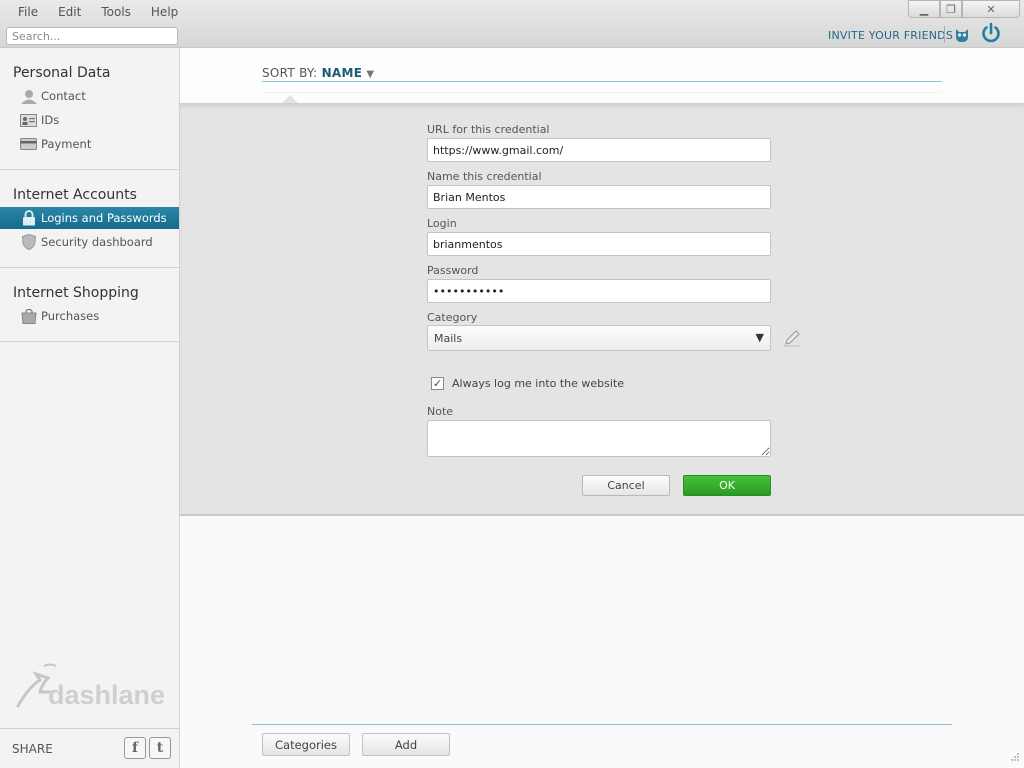 This screenshot has width=1024, height=768. What do you see at coordinates (290, 99) in the screenshot?
I see `panel-pointer` at bounding box center [290, 99].